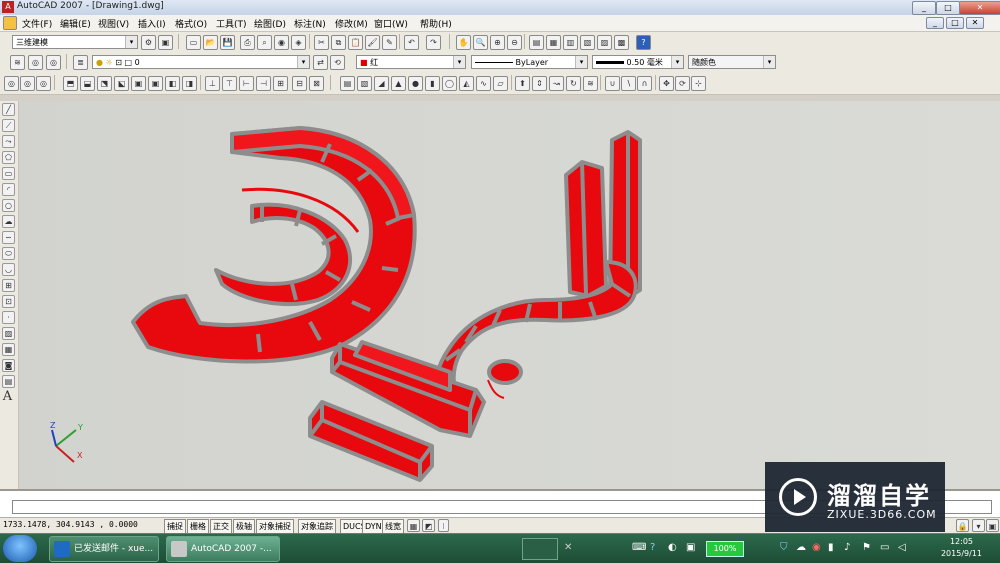  I want to click on menu-help: 帮助(H), so click(436, 23).